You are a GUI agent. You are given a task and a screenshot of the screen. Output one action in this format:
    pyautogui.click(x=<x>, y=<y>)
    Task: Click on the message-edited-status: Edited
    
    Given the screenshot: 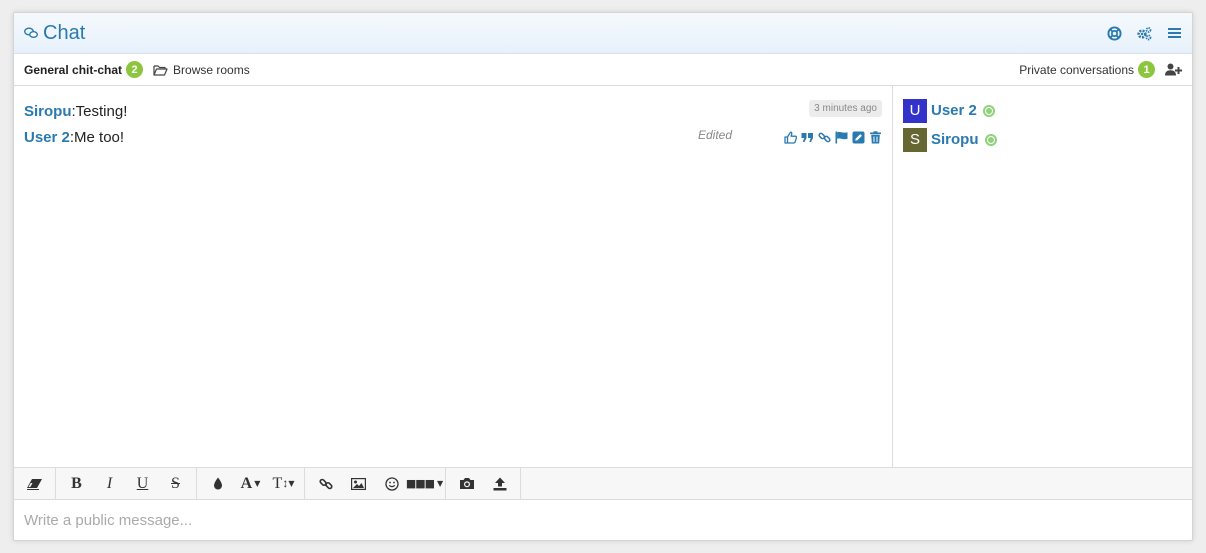 What is the action you would take?
    pyautogui.click(x=714, y=135)
    